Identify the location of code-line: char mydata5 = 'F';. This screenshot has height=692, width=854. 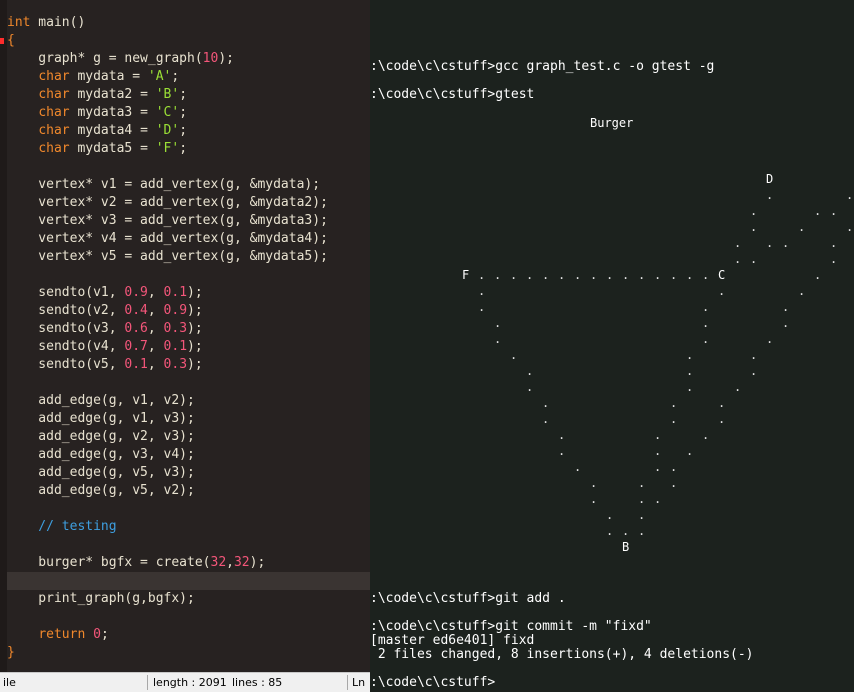
(97, 149).